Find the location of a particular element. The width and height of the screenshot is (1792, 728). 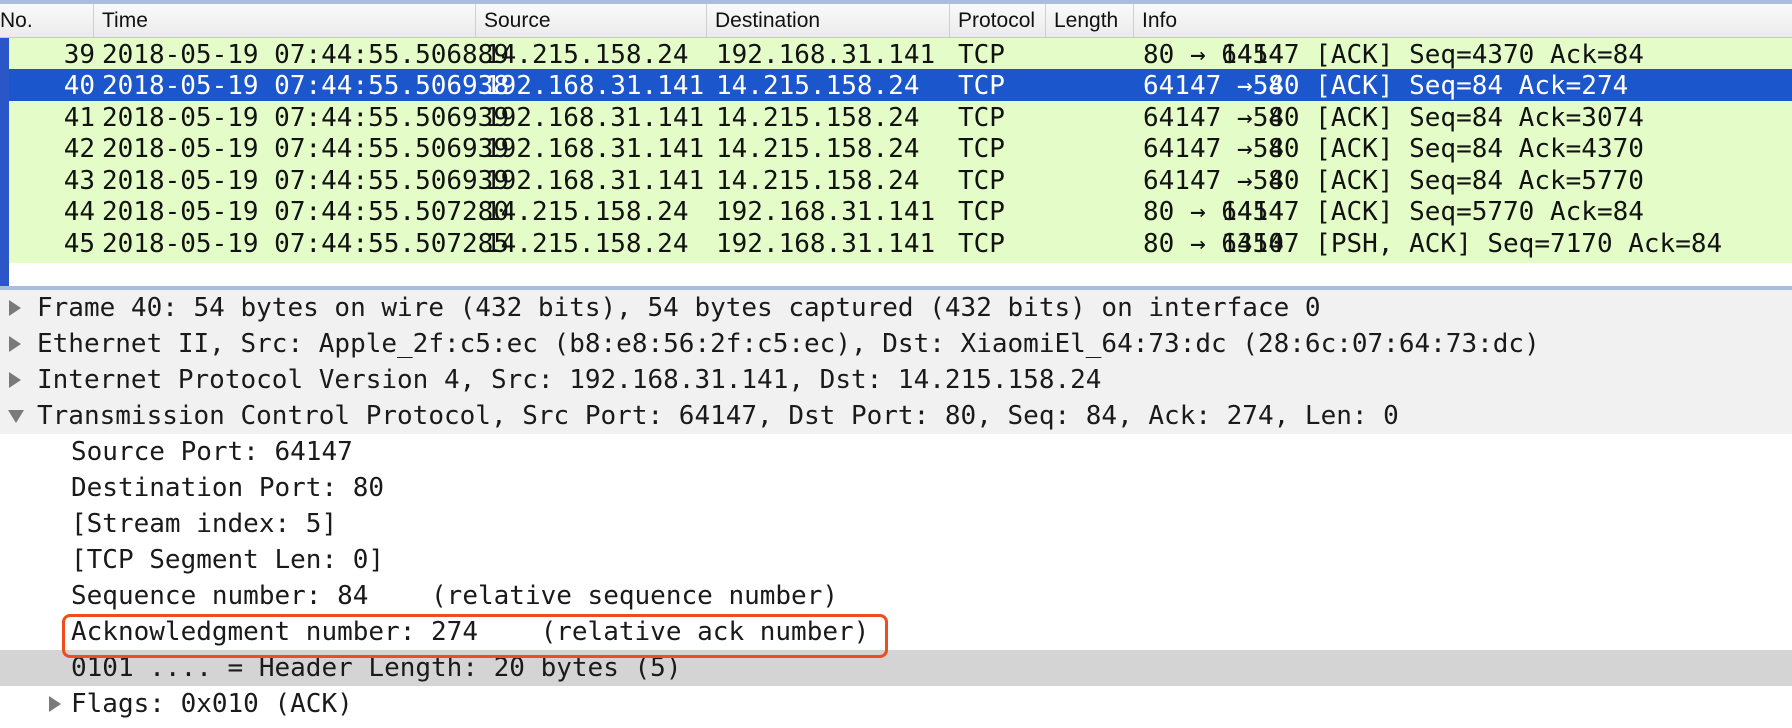

tcp-field-stream-index: [Stream index: 5] is located at coordinates (896, 524).